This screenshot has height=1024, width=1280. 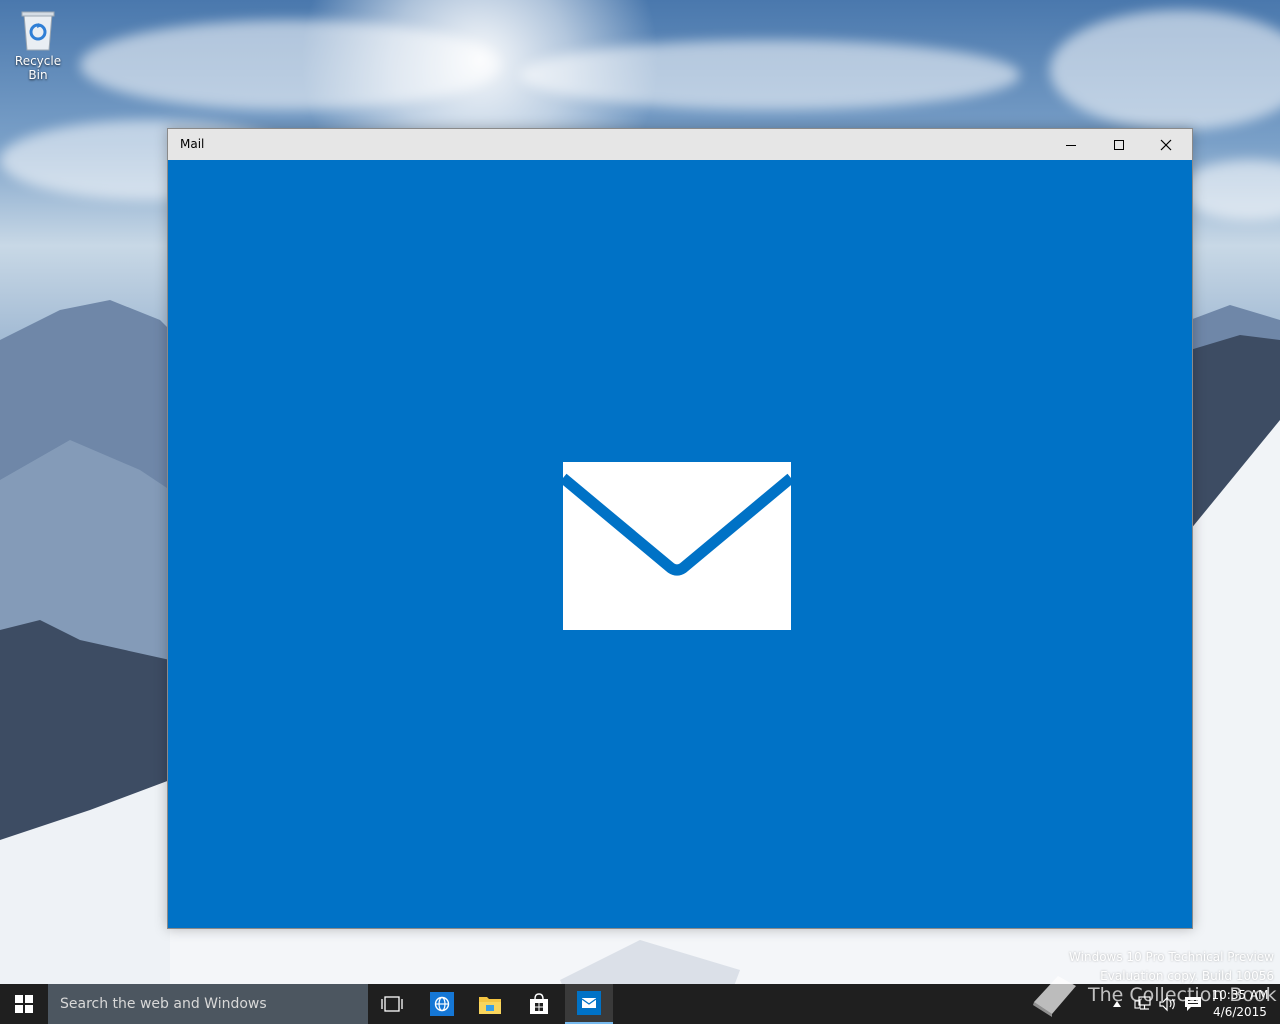 I want to click on start-button, so click(x=24, y=1004).